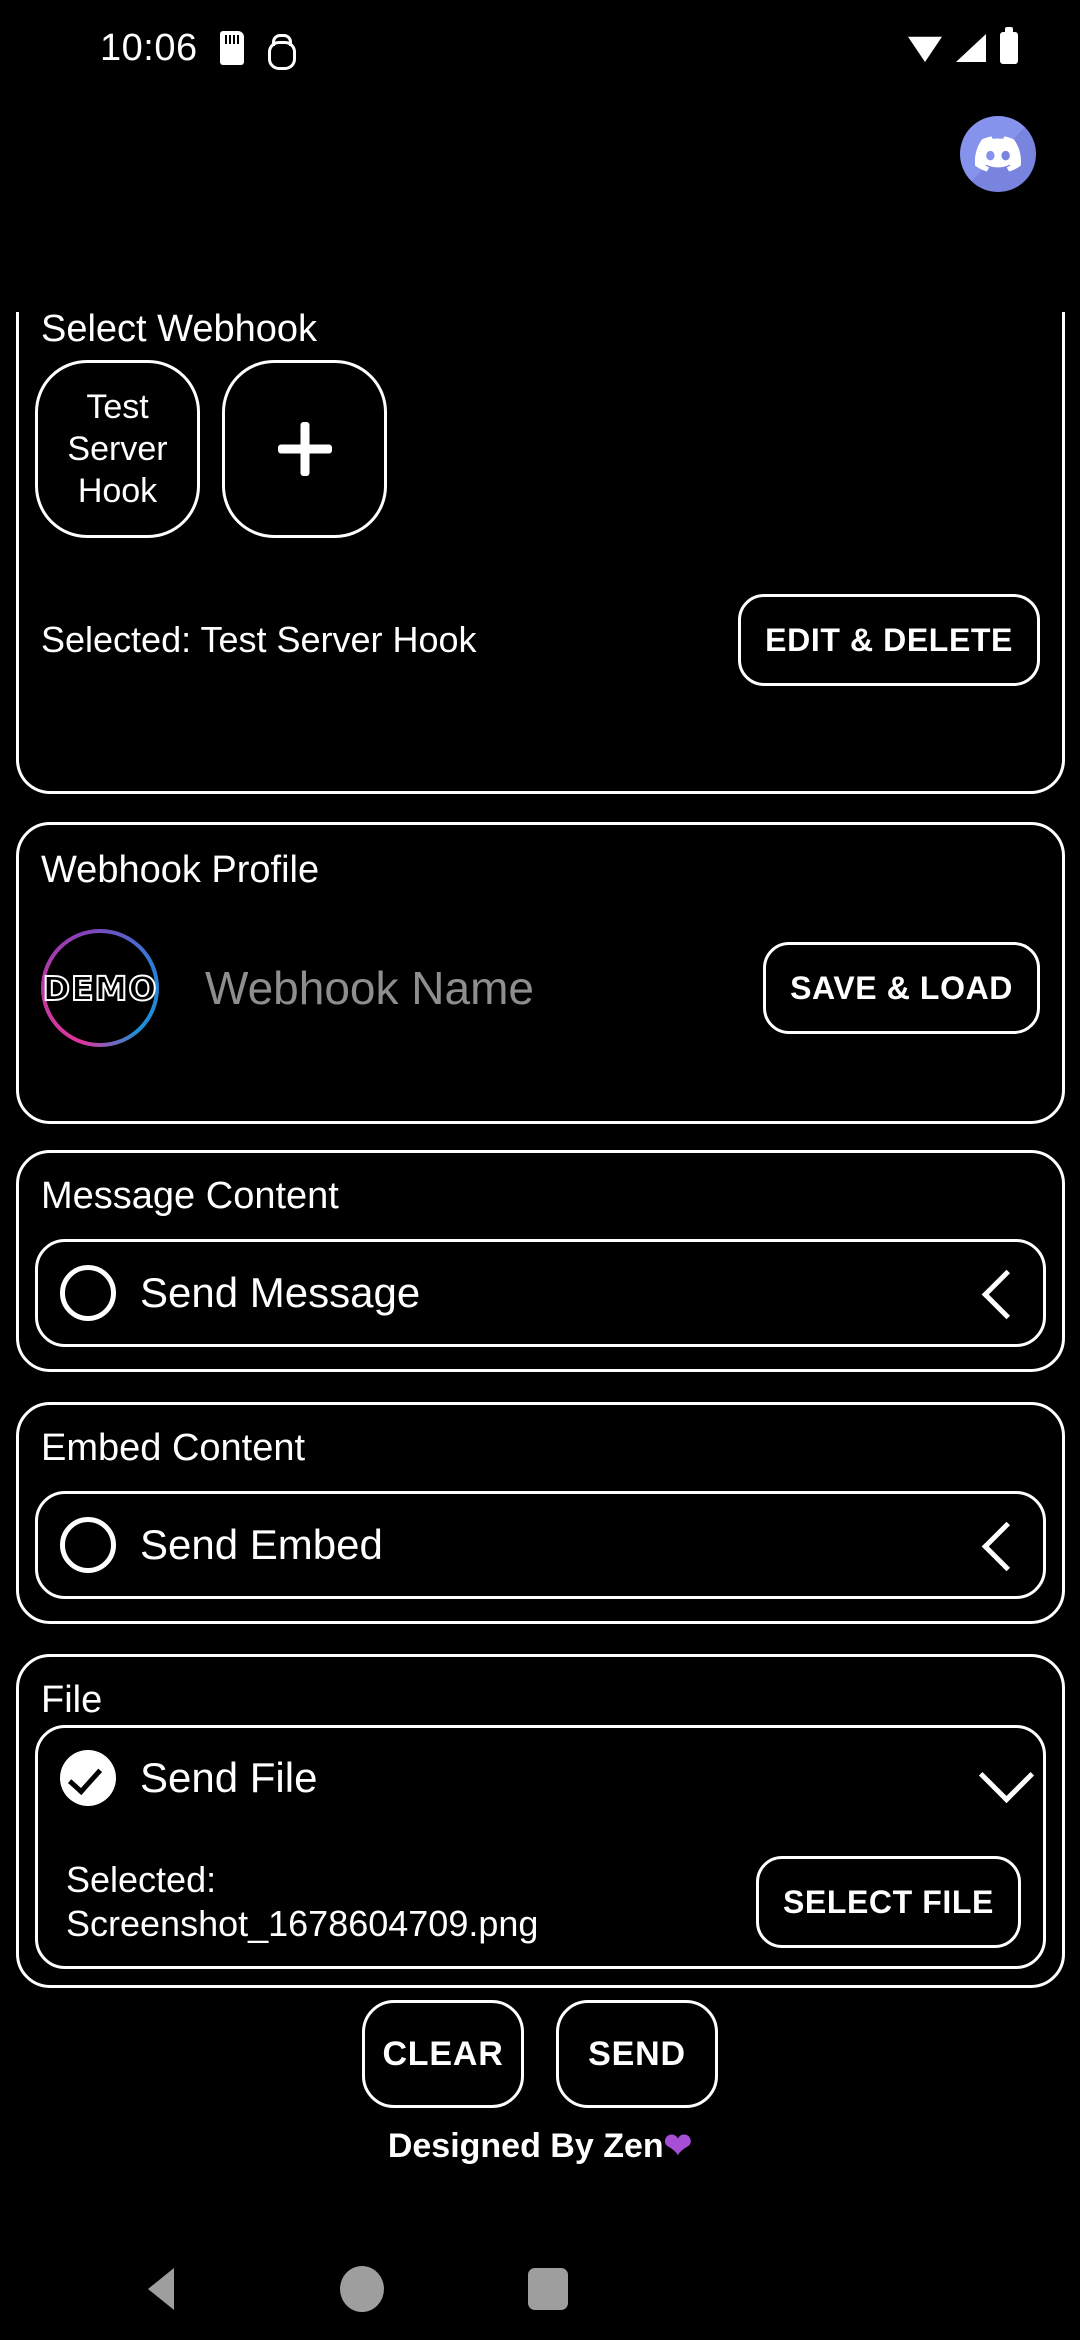  I want to click on file-selected-name: Screenshot_1678604709.png, so click(302, 1923).